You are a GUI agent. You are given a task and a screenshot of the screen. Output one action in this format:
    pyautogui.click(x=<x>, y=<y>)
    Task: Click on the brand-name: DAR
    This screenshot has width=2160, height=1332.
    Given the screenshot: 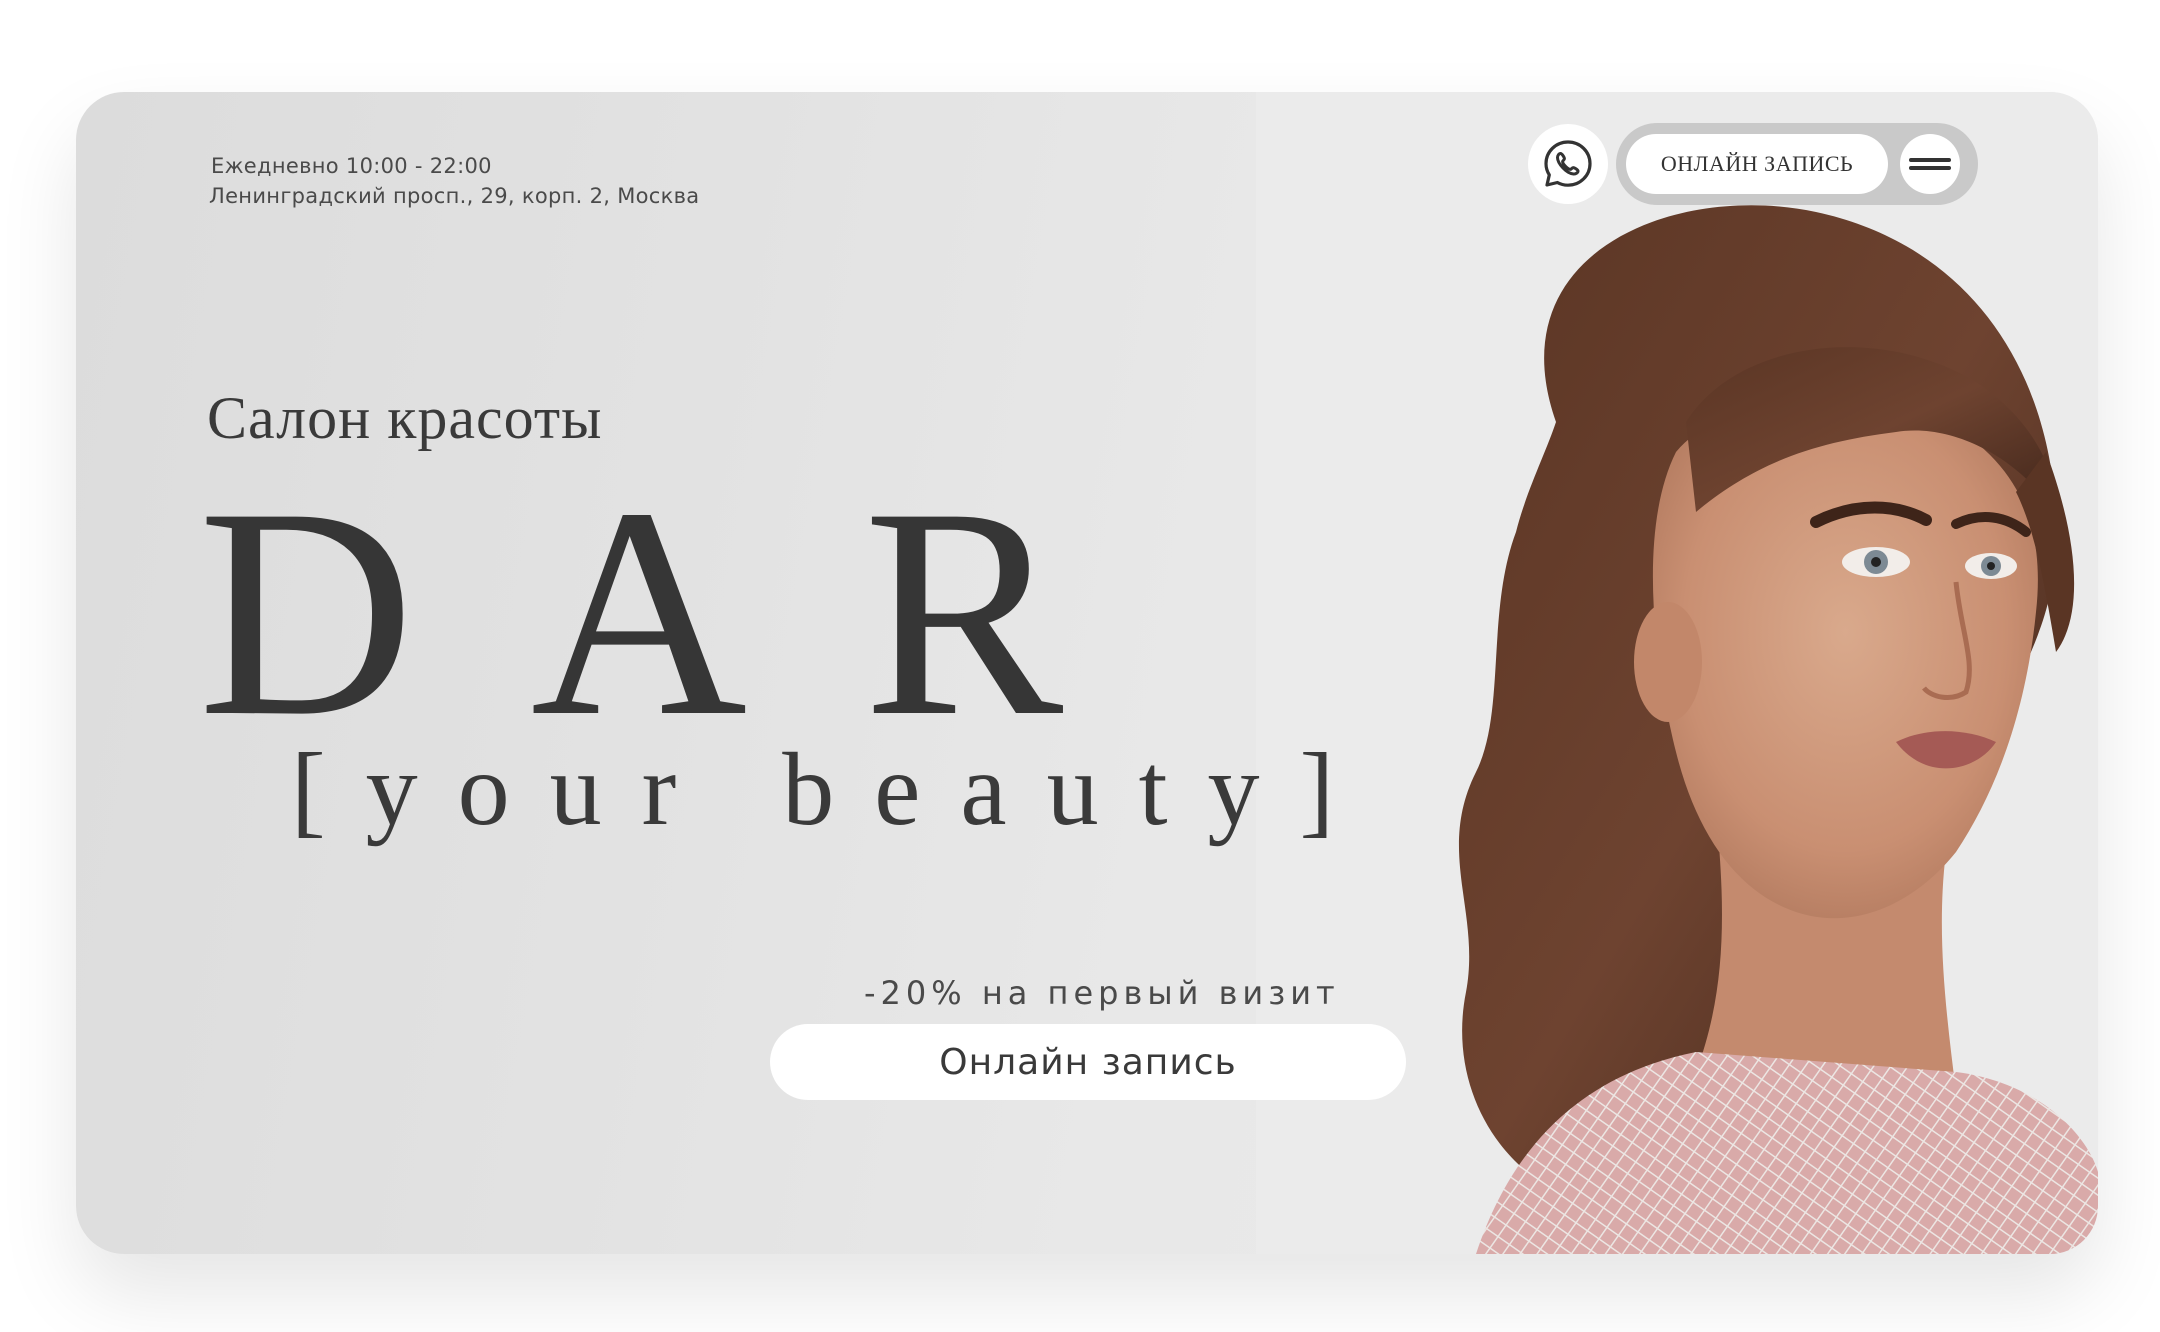 What is the action you would take?
    pyautogui.click(x=689, y=612)
    